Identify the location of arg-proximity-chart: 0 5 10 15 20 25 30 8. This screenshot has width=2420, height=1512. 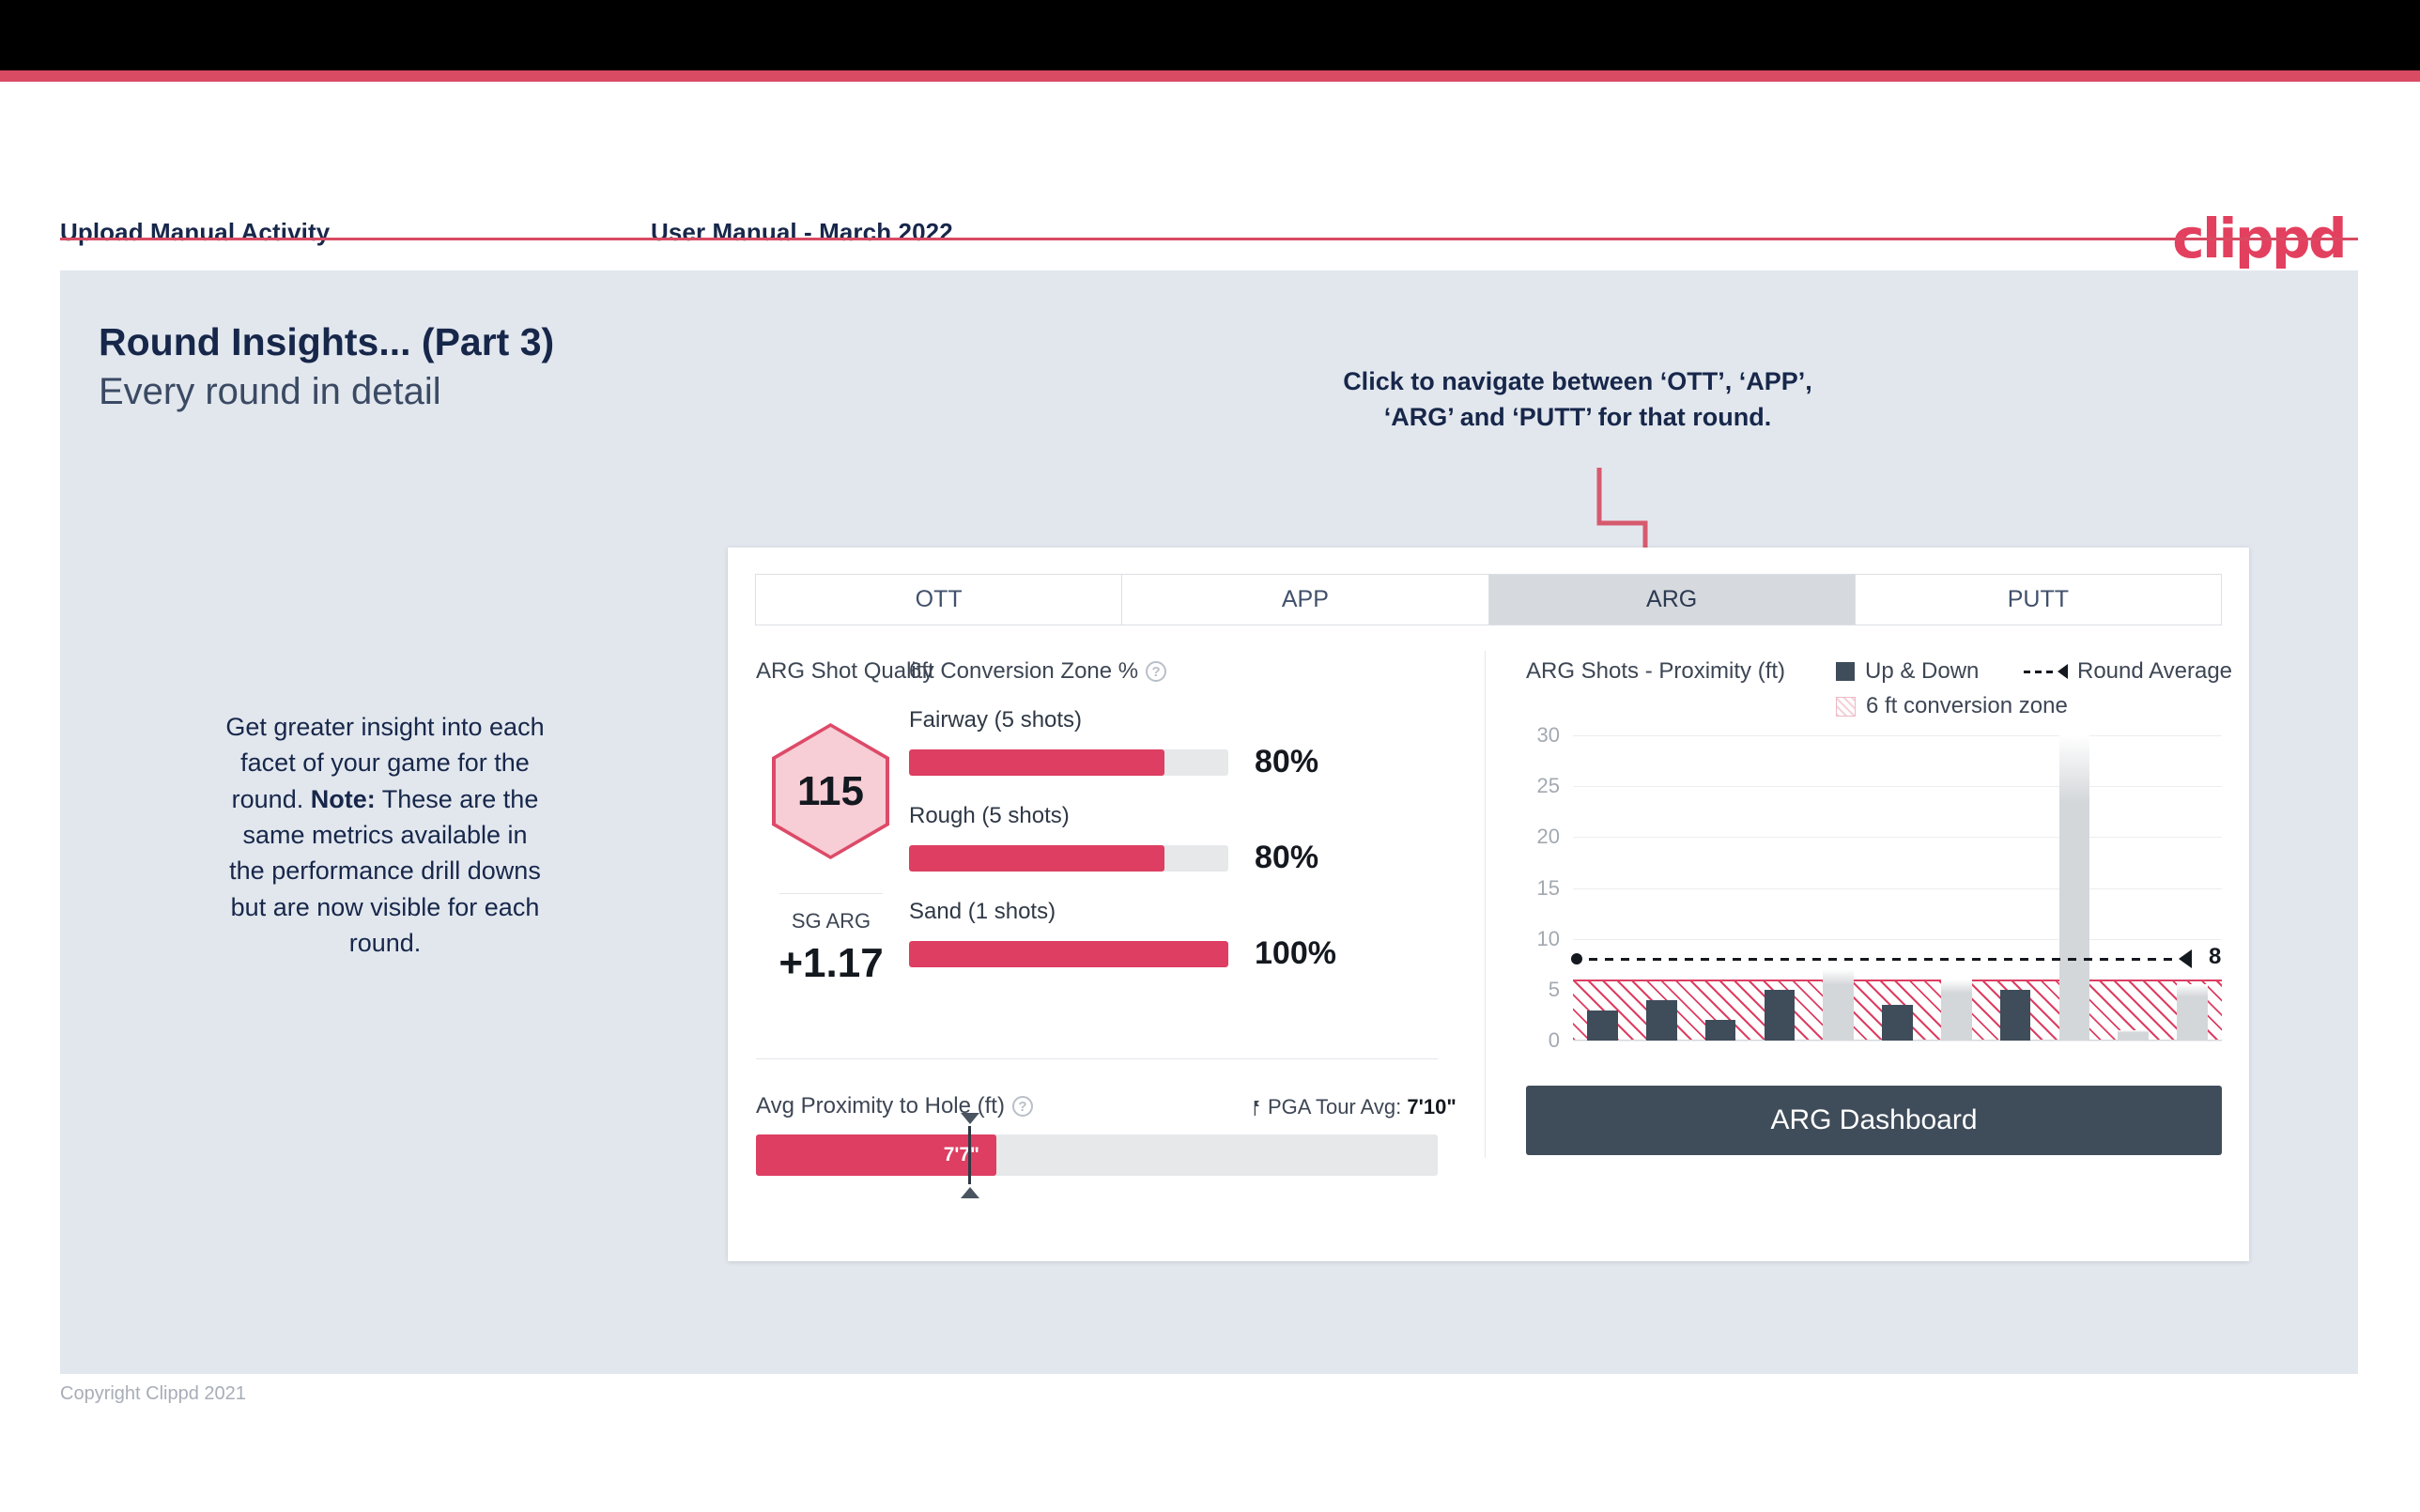
(1874, 887).